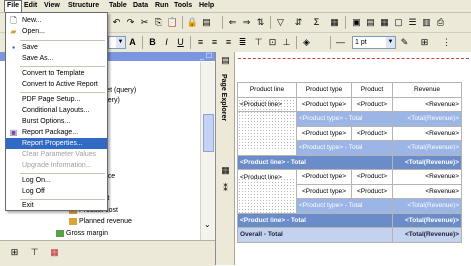 The width and height of the screenshot is (471, 266). Describe the element at coordinates (356, 22) in the screenshot. I see `layout-icon: ▣` at that location.